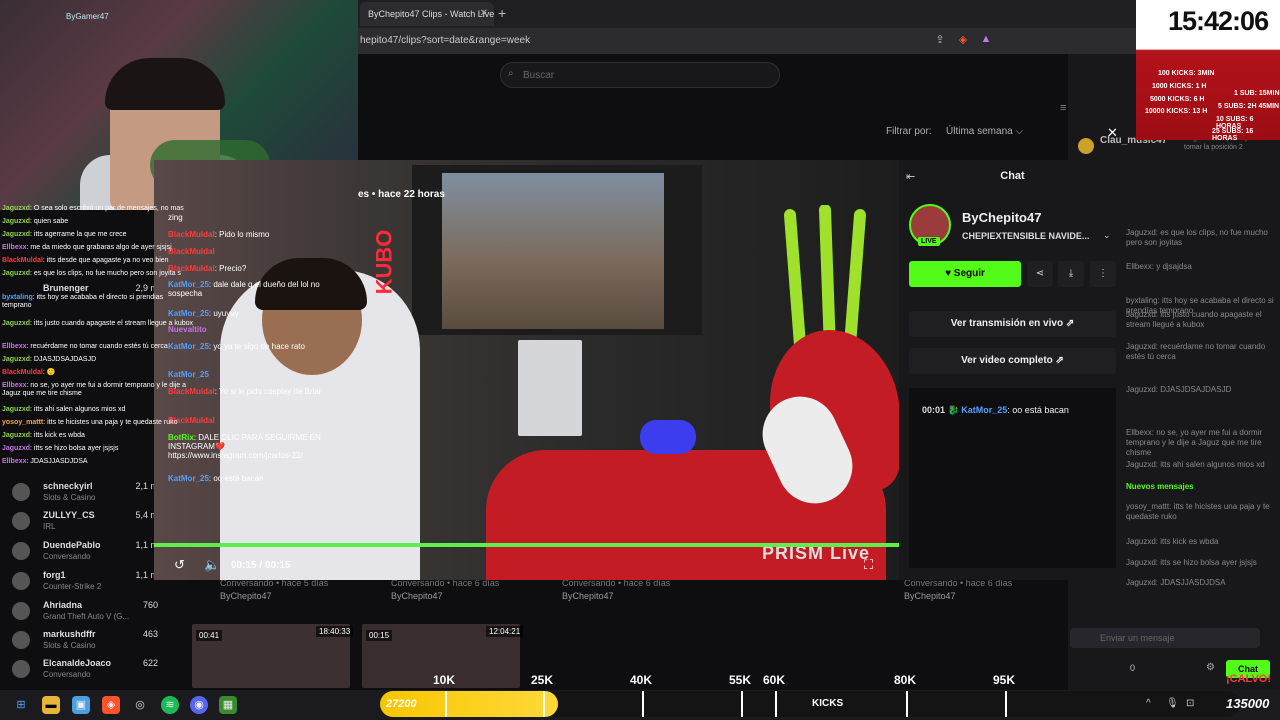 Image resolution: width=1280 pixels, height=720 pixels. What do you see at coordinates (986, 40) in the screenshot?
I see `rewards-icon: ▲` at bounding box center [986, 40].